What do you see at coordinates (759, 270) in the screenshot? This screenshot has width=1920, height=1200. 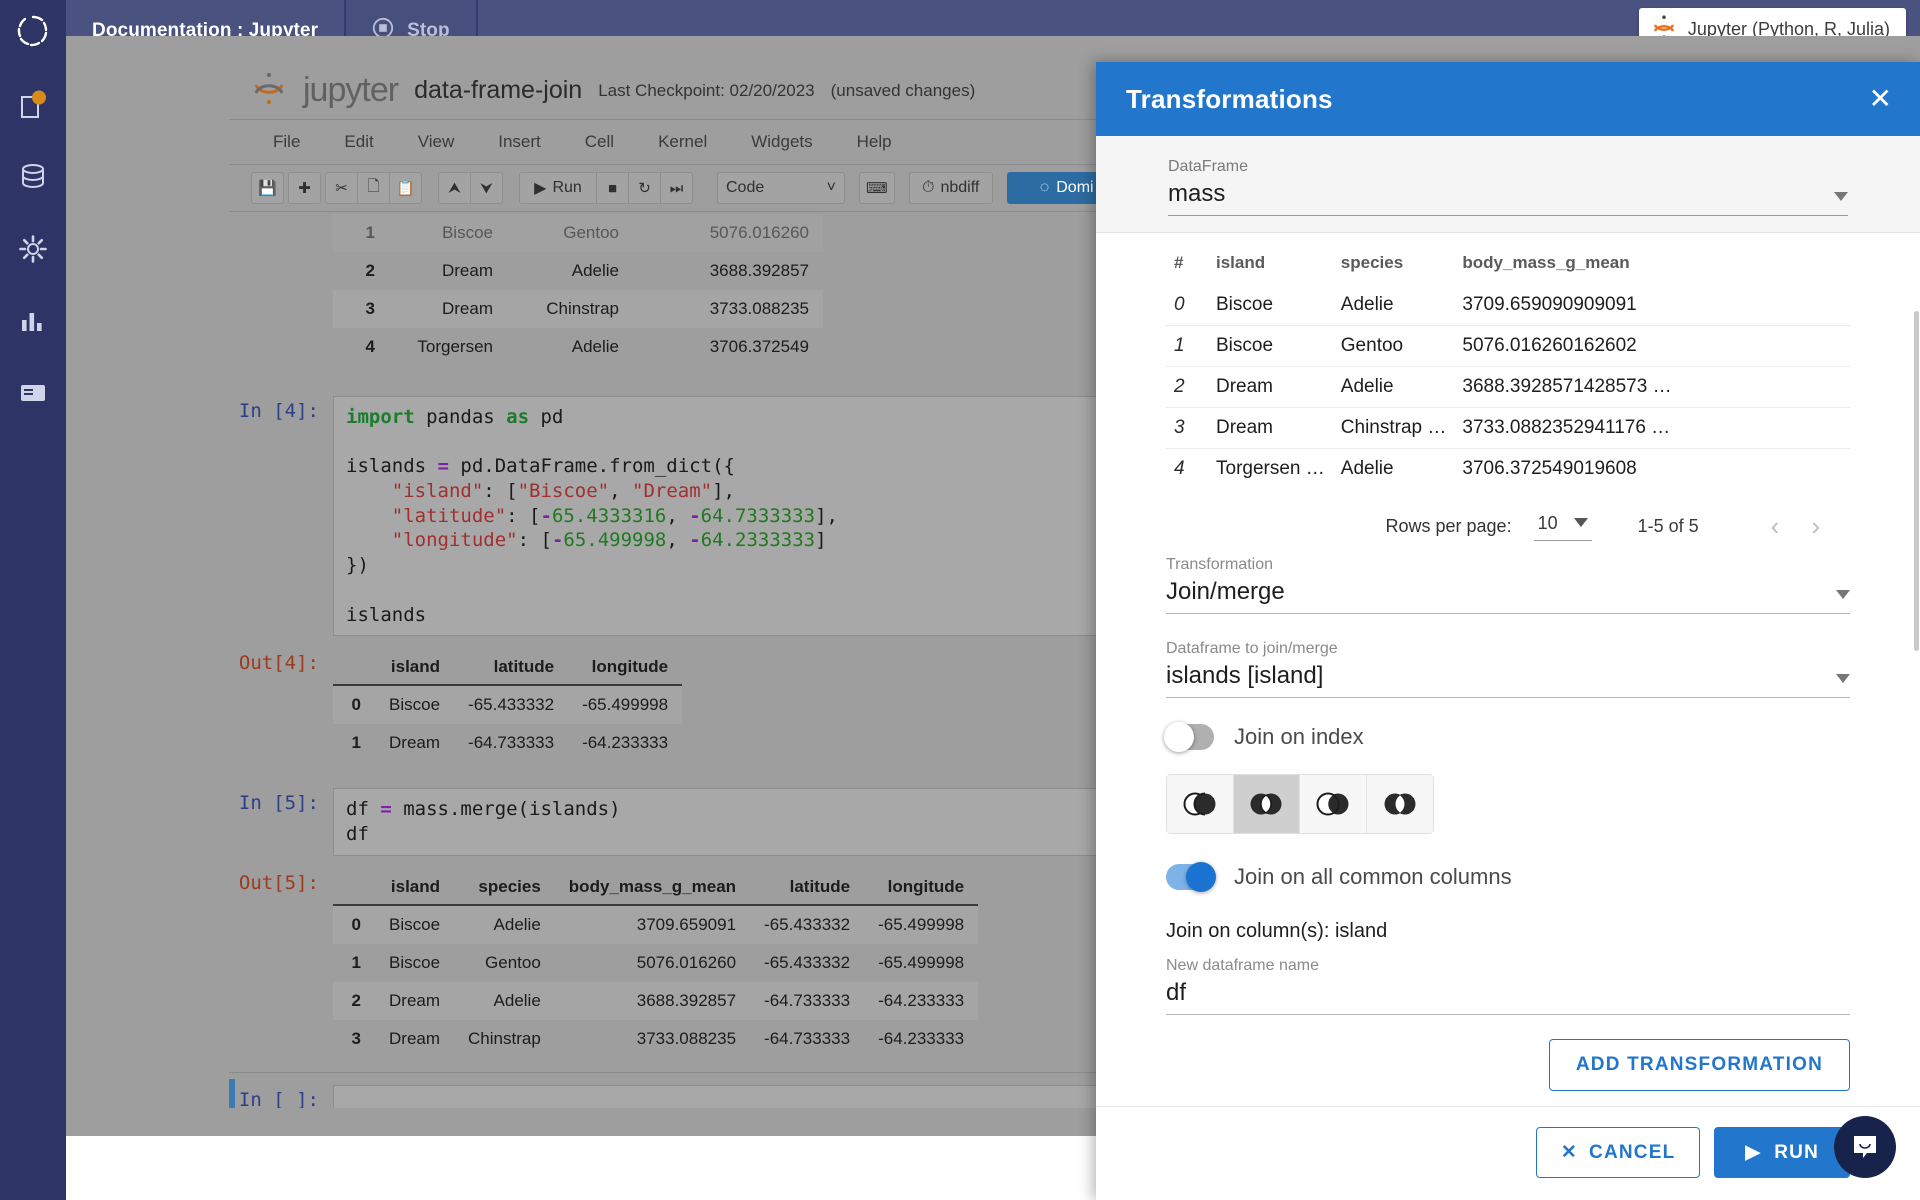 I see `cell-mass: 3688.392857` at bounding box center [759, 270].